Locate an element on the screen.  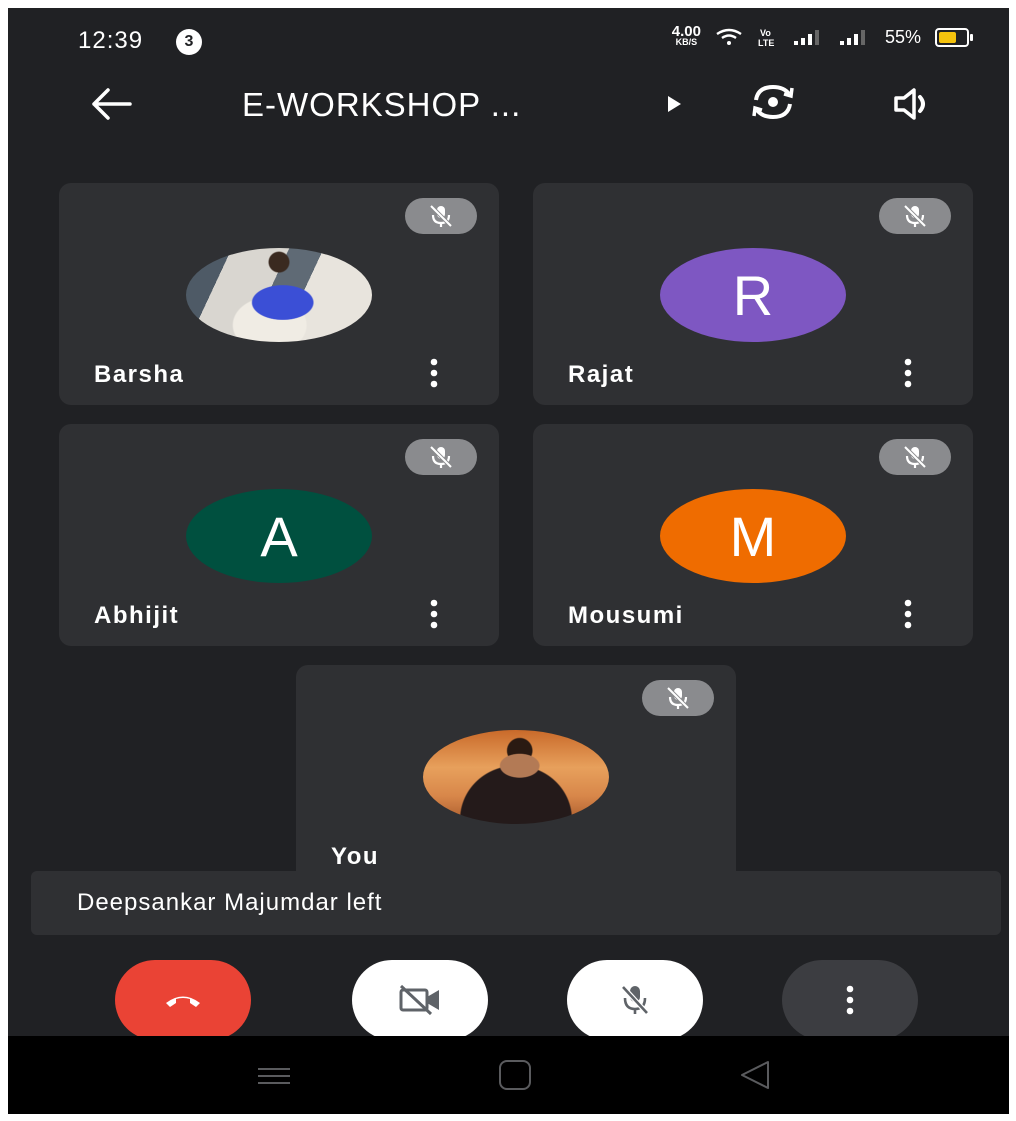
network-speed: 4.00 KB/S is located at coordinates (686, 35).